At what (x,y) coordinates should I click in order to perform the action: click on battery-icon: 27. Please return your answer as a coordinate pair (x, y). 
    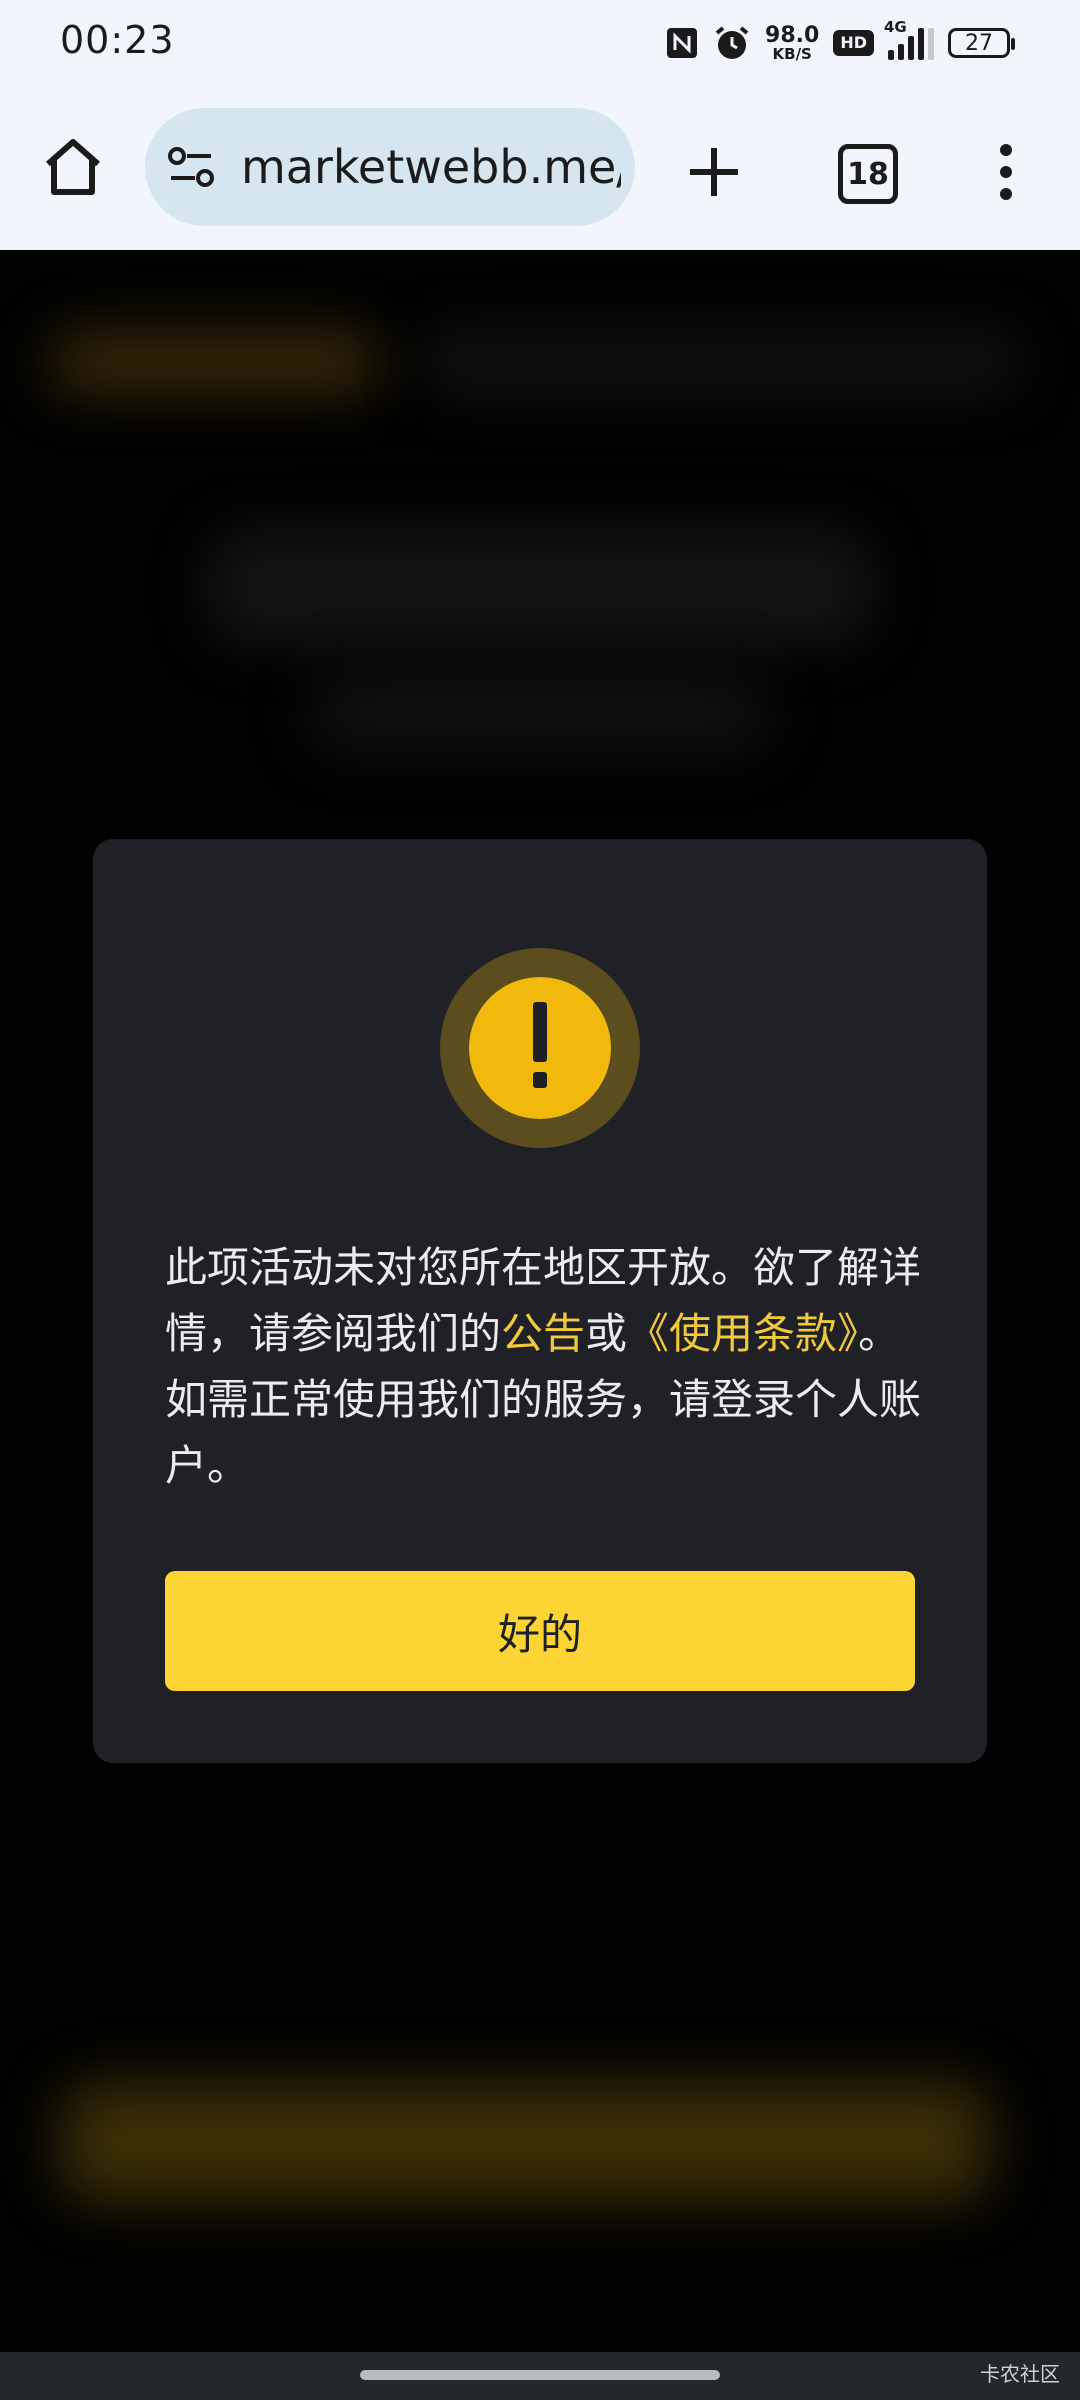
    Looking at the image, I should click on (981, 43).